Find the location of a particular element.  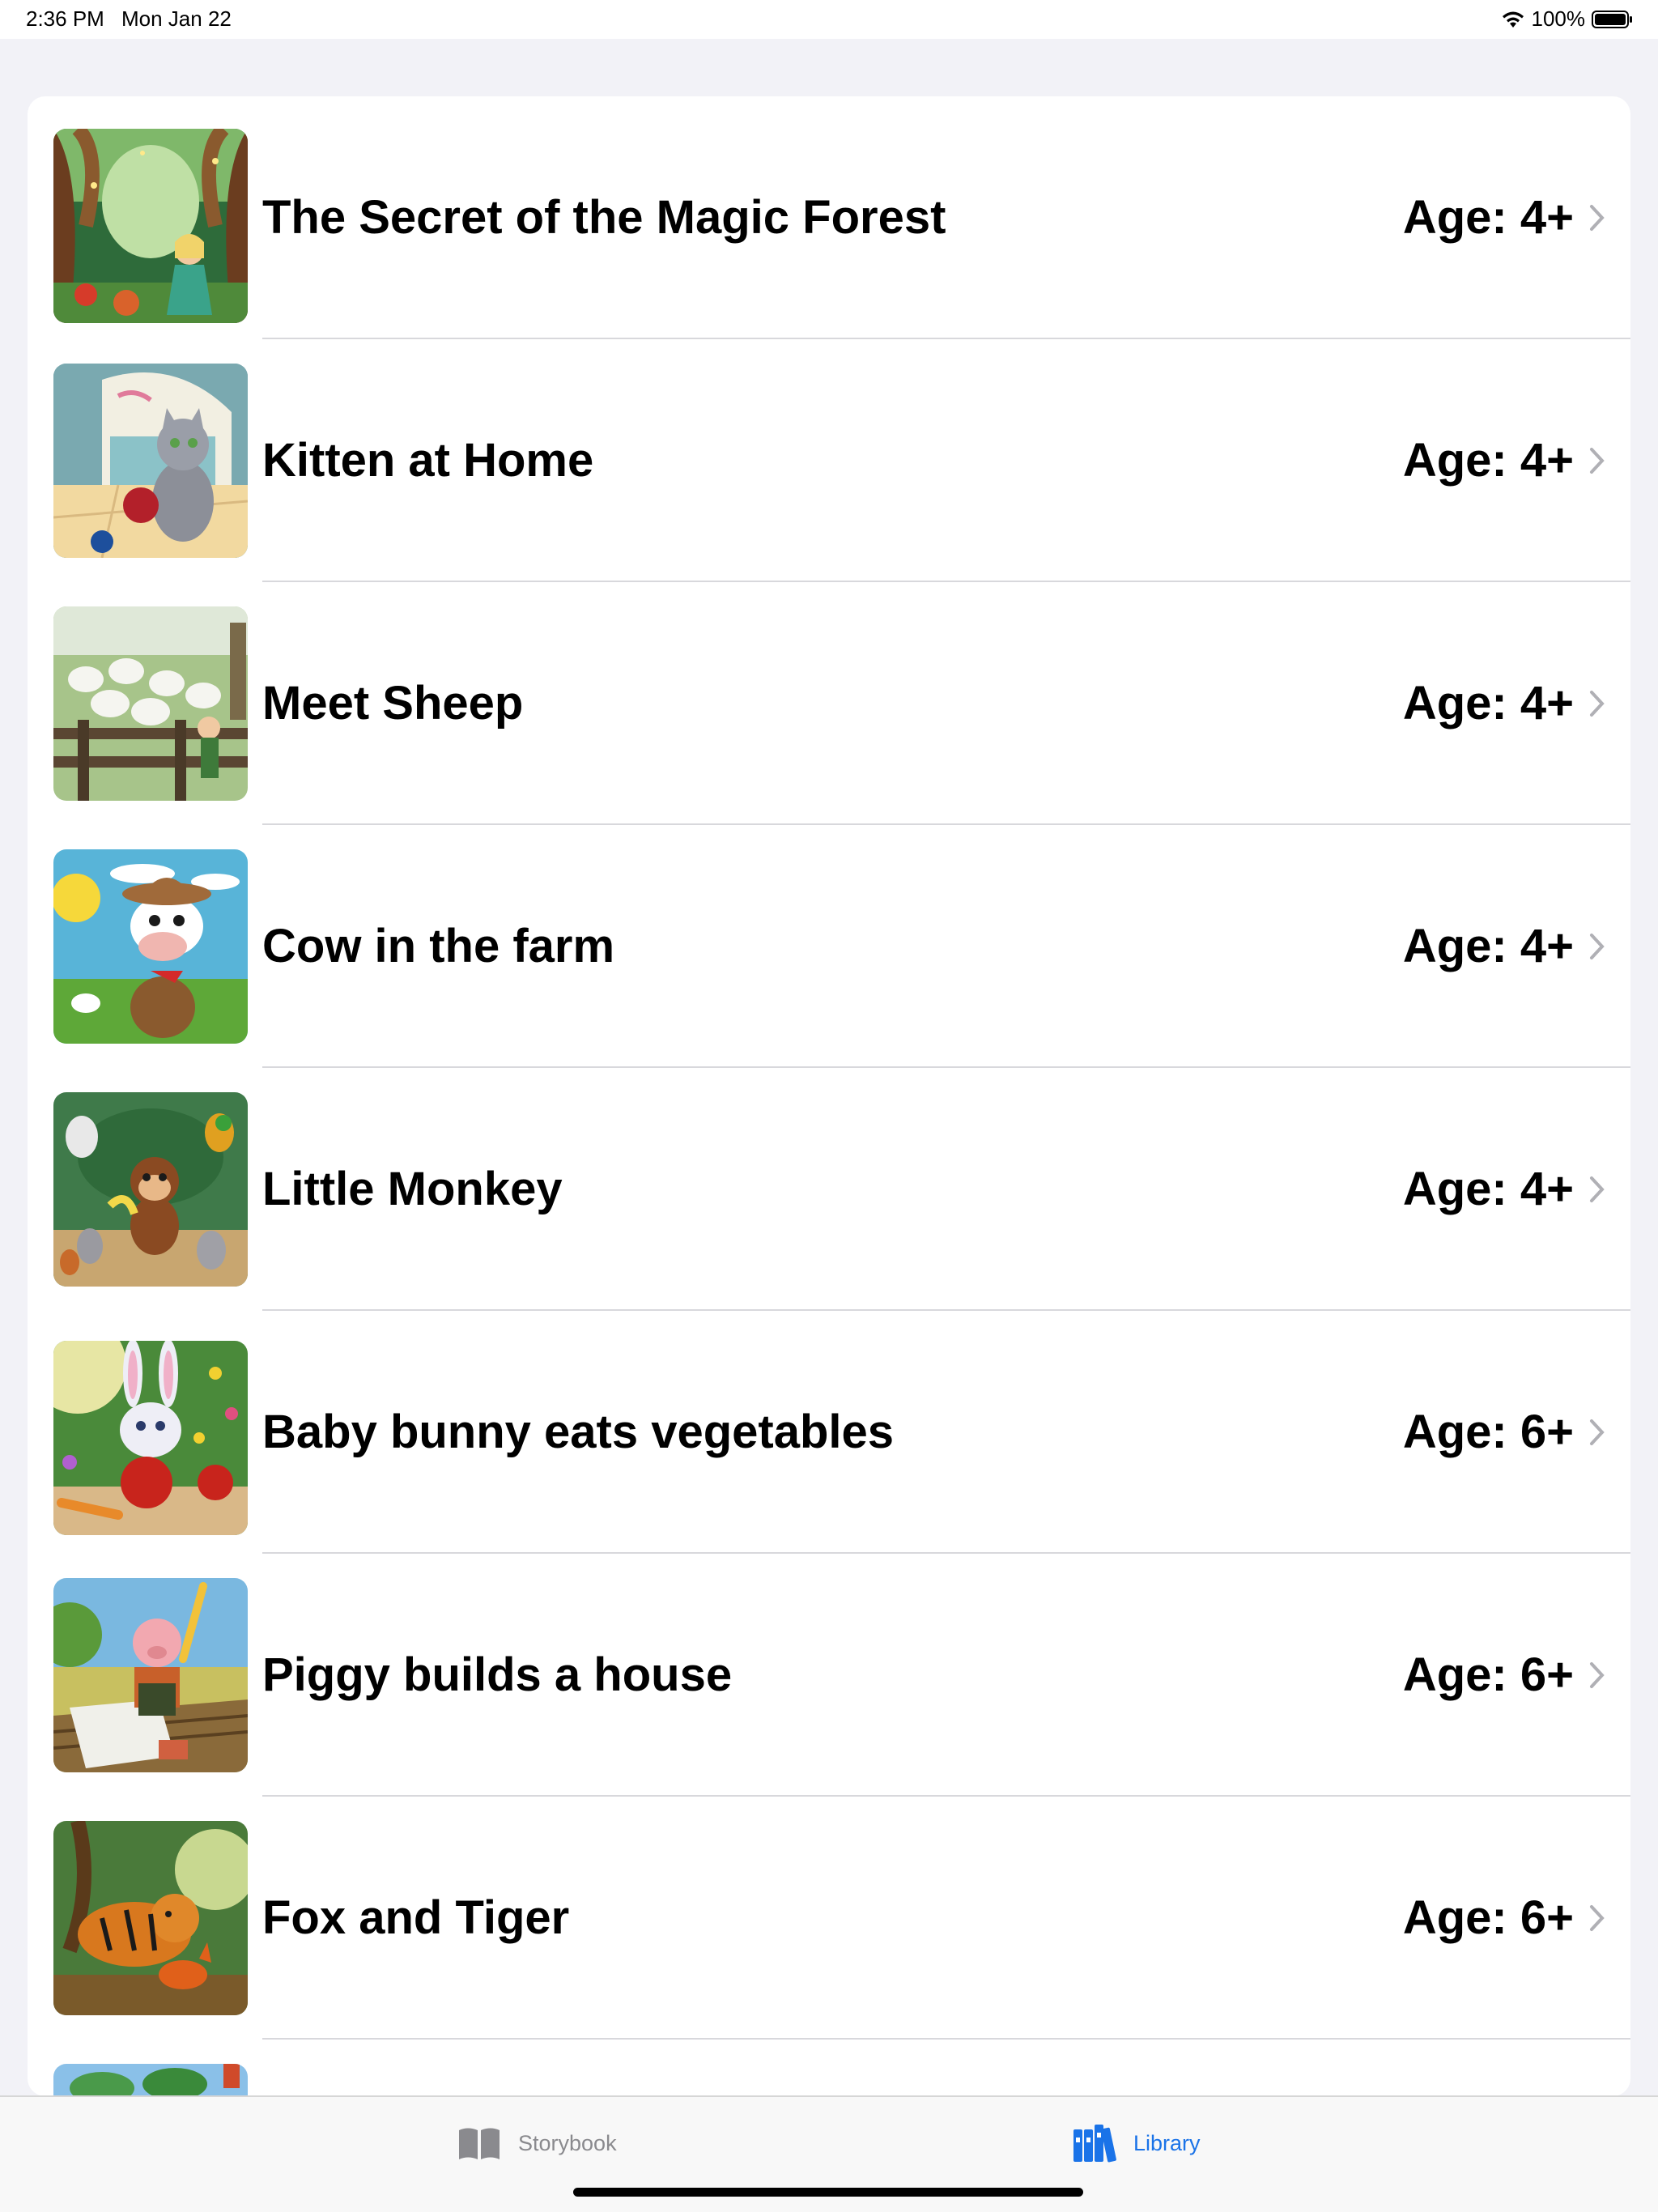

story-row-magic-forest: The Secret of the Magic Forest Age: 4+ is located at coordinates (829, 217).